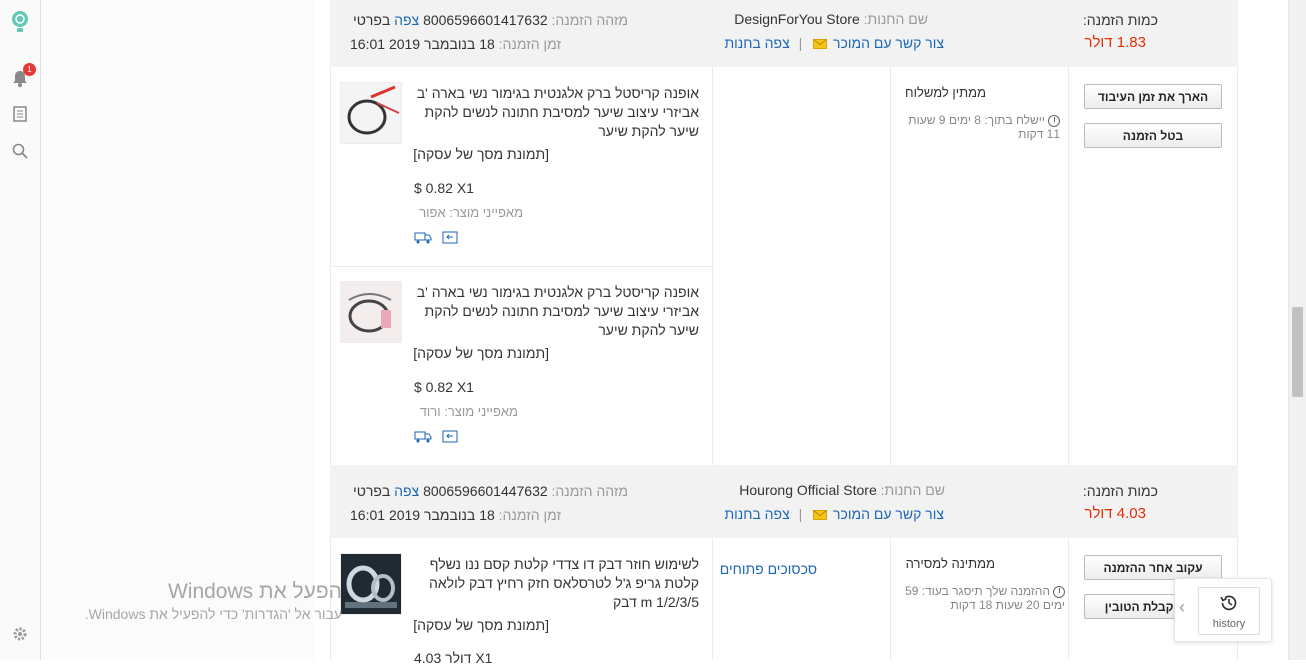 This screenshot has height=666, width=1306. Describe the element at coordinates (1153, 135) in the screenshot. I see `cancel-order-button: בטל הזמנה` at that location.